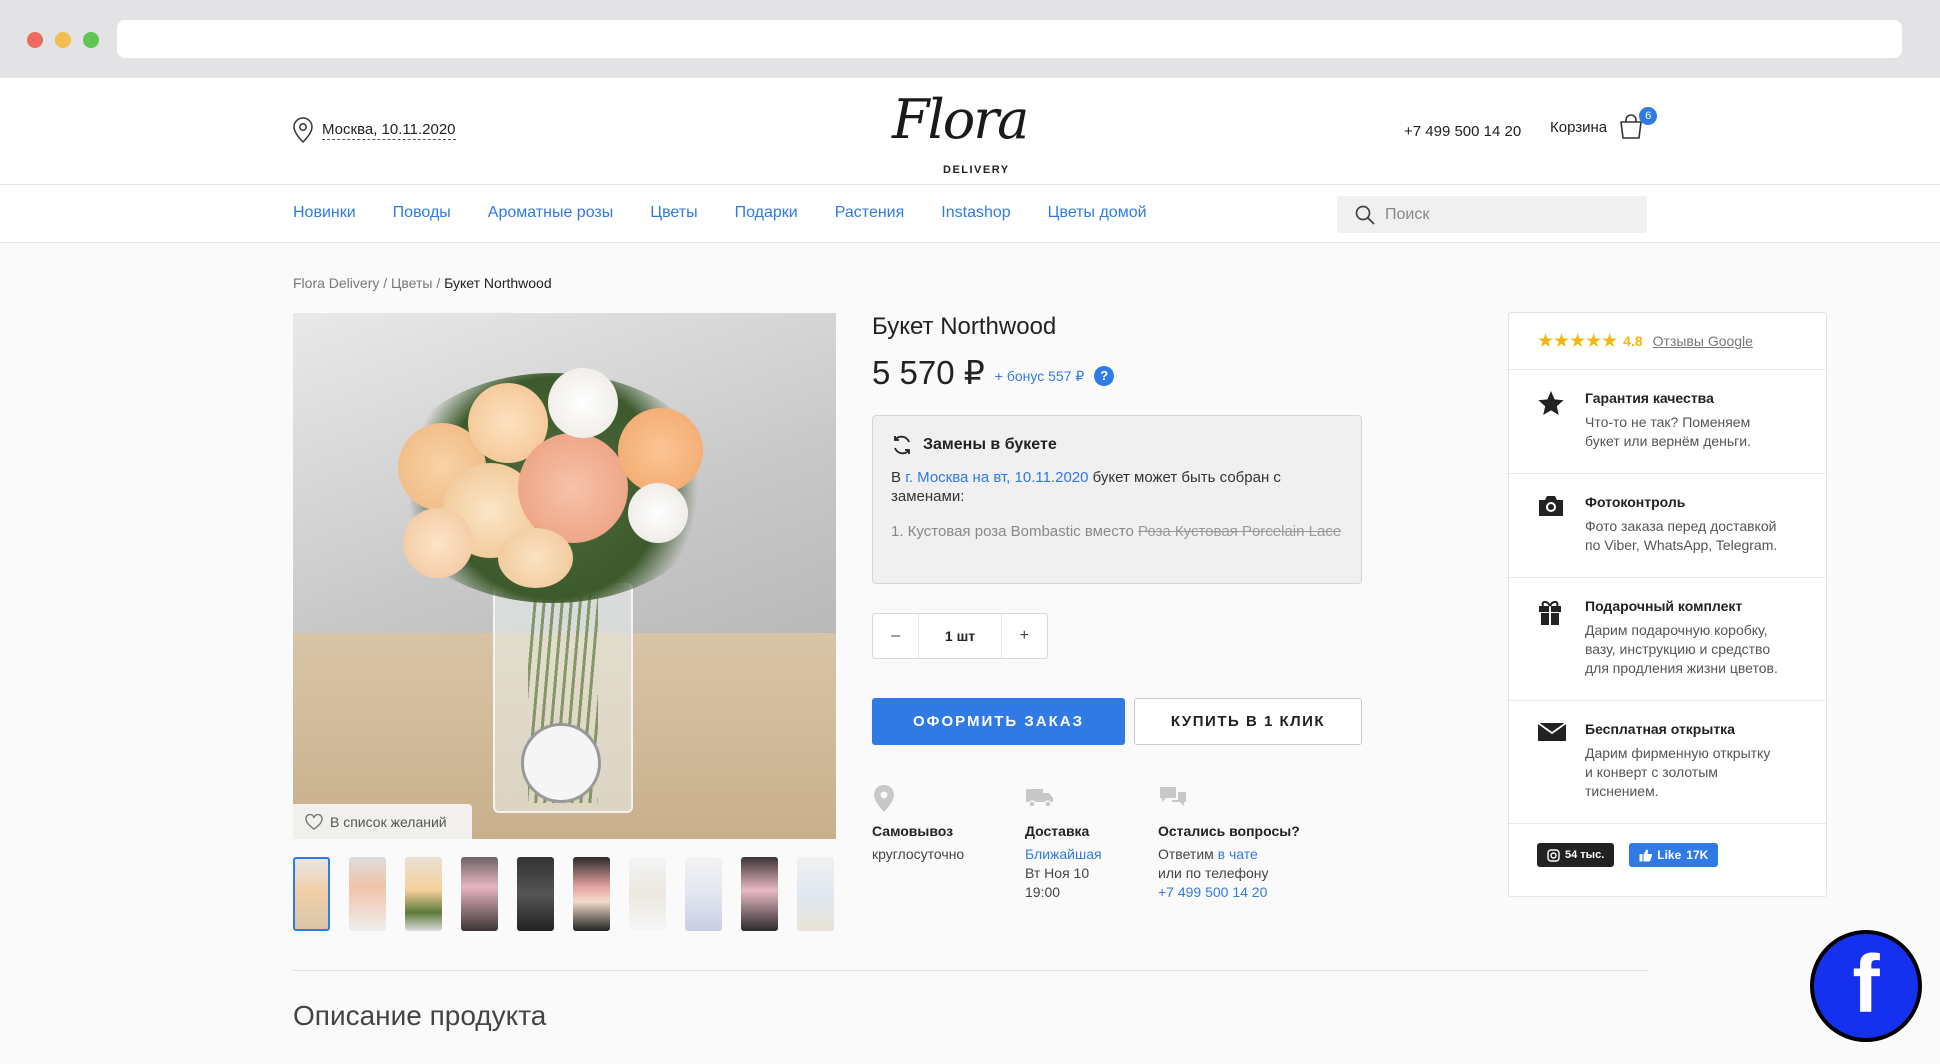 This screenshot has width=1940, height=1064. I want to click on facebook-floating-button: f, so click(1866, 986).